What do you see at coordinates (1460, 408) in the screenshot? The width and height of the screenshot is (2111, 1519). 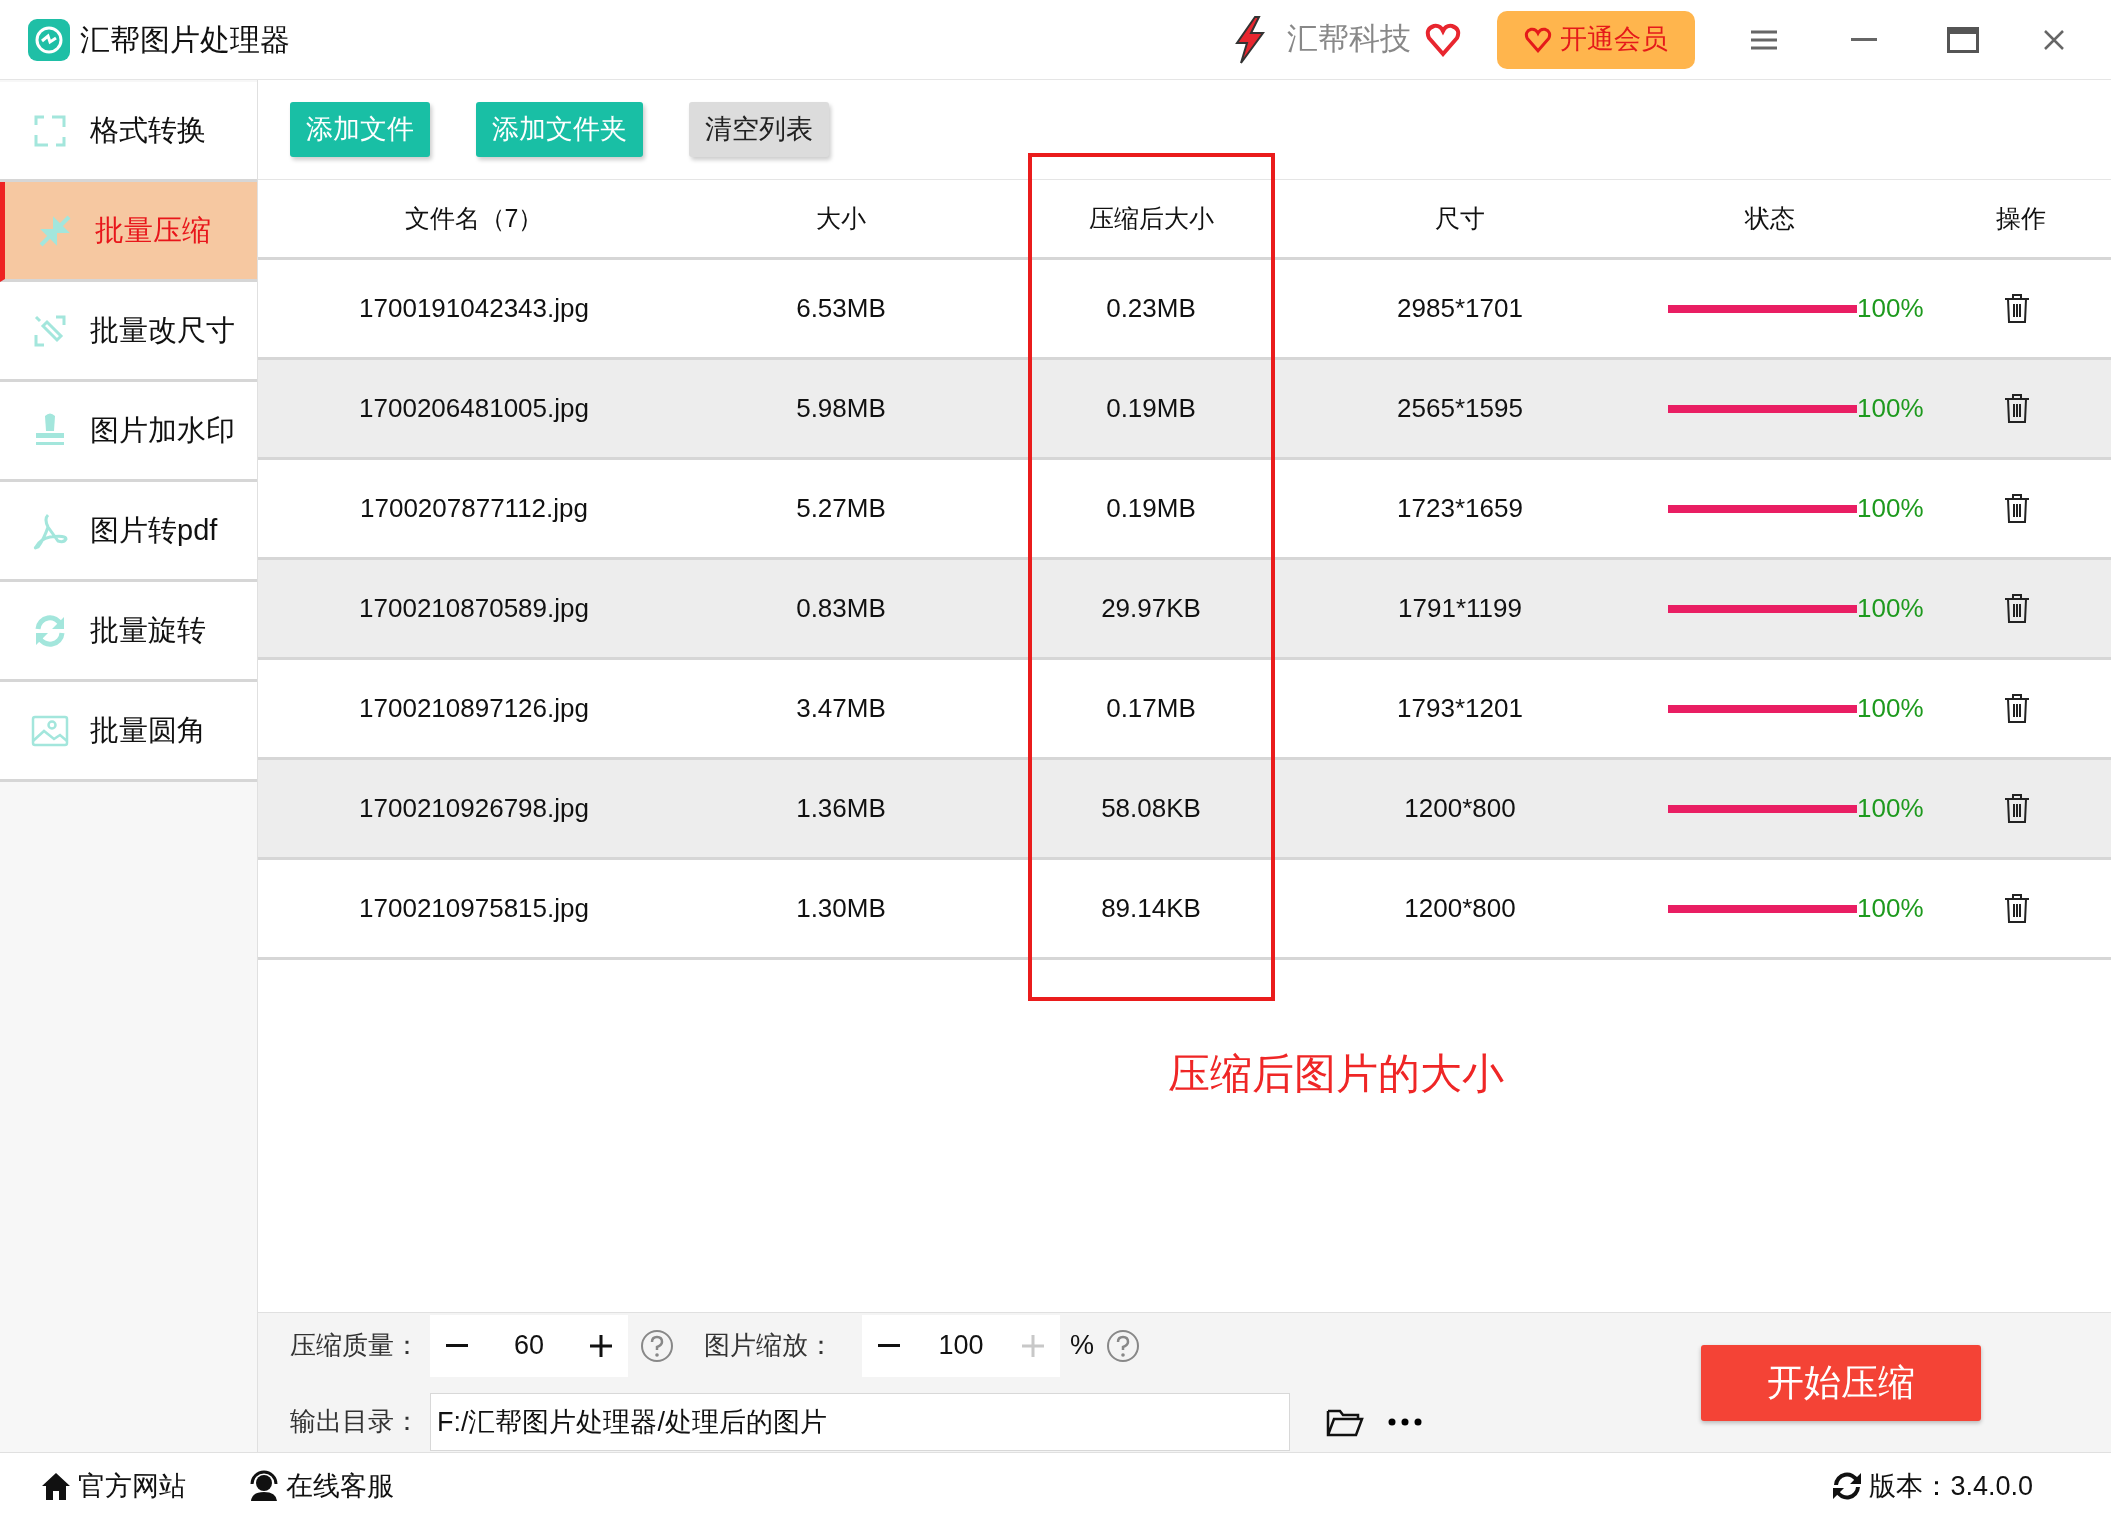 I see `table-cell-text: 2565*1595` at bounding box center [1460, 408].